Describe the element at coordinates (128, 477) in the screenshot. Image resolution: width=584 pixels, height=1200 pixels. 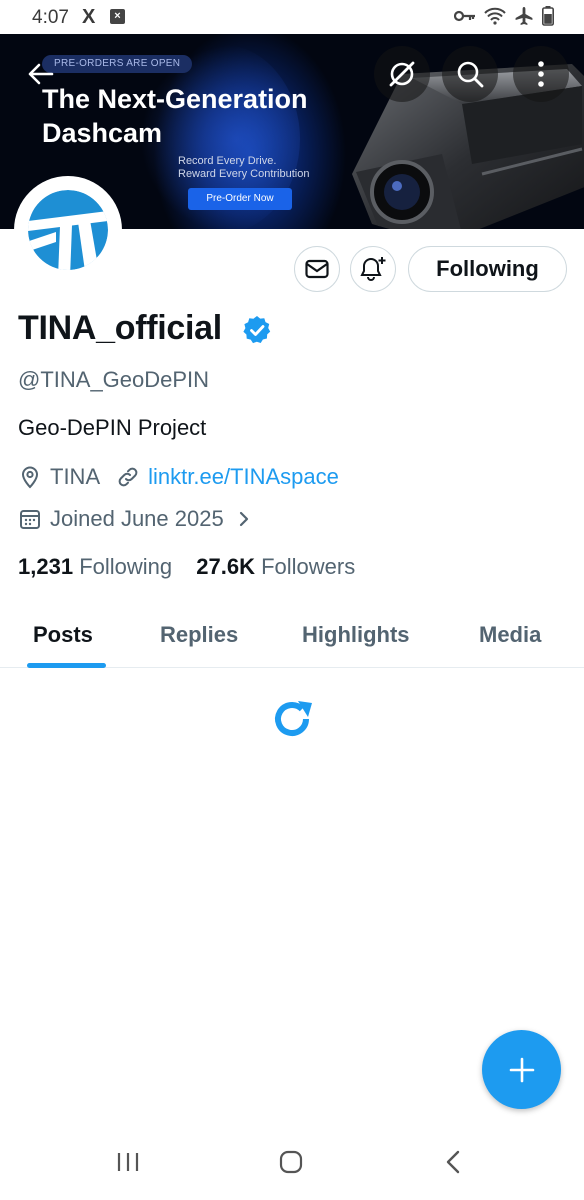
I see `link-icon` at that location.